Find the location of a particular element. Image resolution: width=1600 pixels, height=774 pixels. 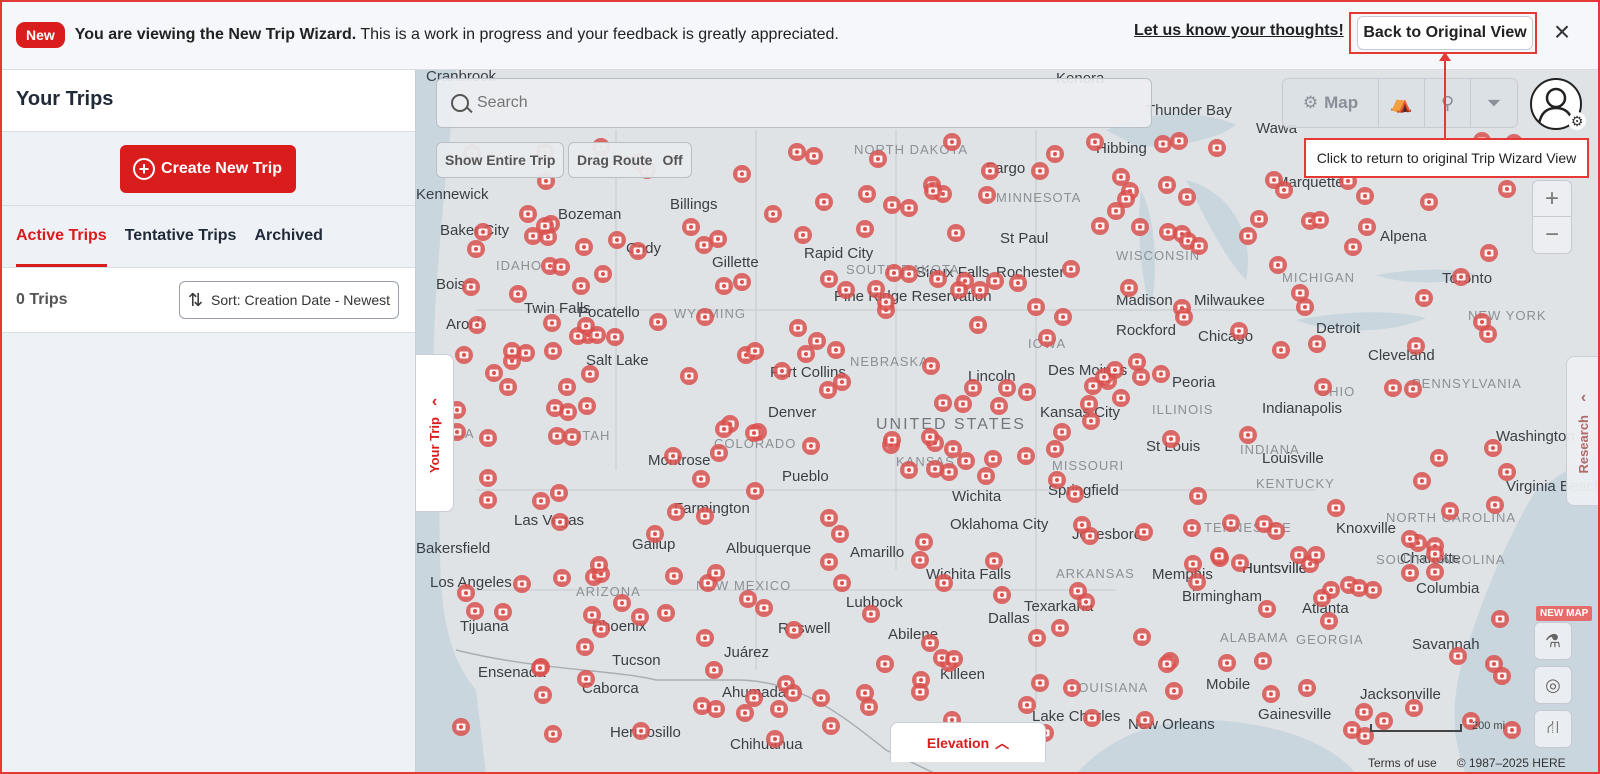

zoom-in-button: + is located at coordinates (1552, 199).